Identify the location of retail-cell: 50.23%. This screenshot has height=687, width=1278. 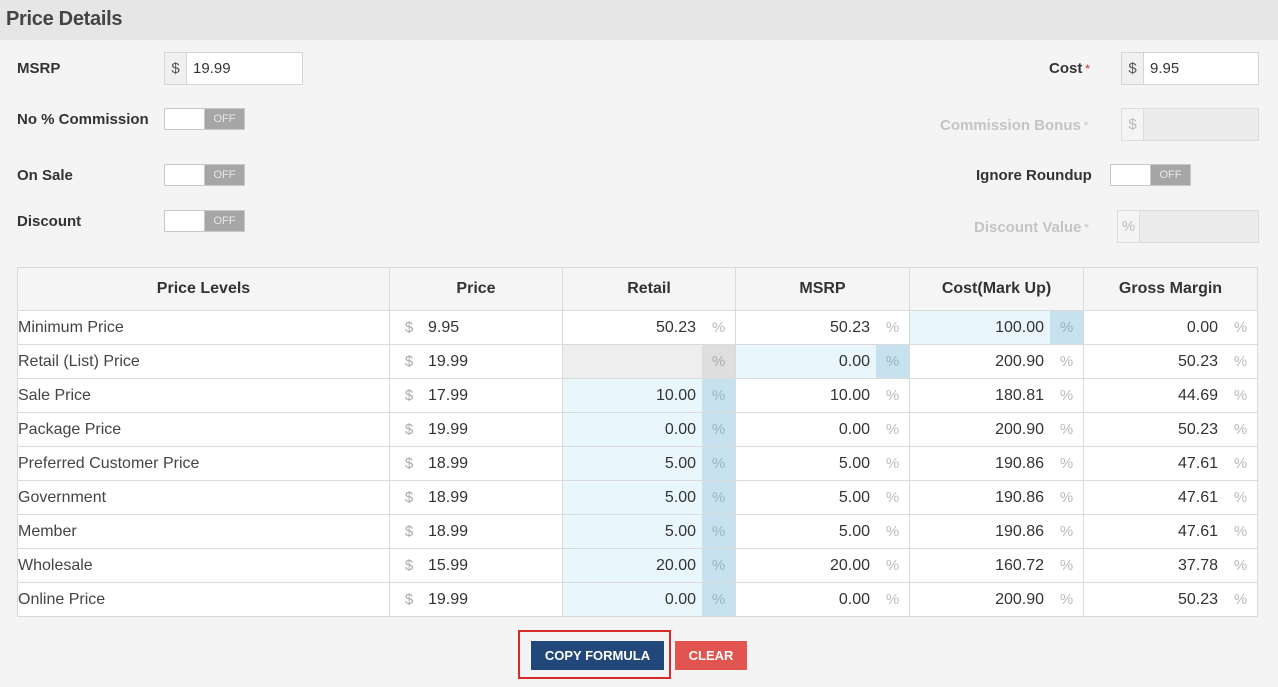
(649, 327).